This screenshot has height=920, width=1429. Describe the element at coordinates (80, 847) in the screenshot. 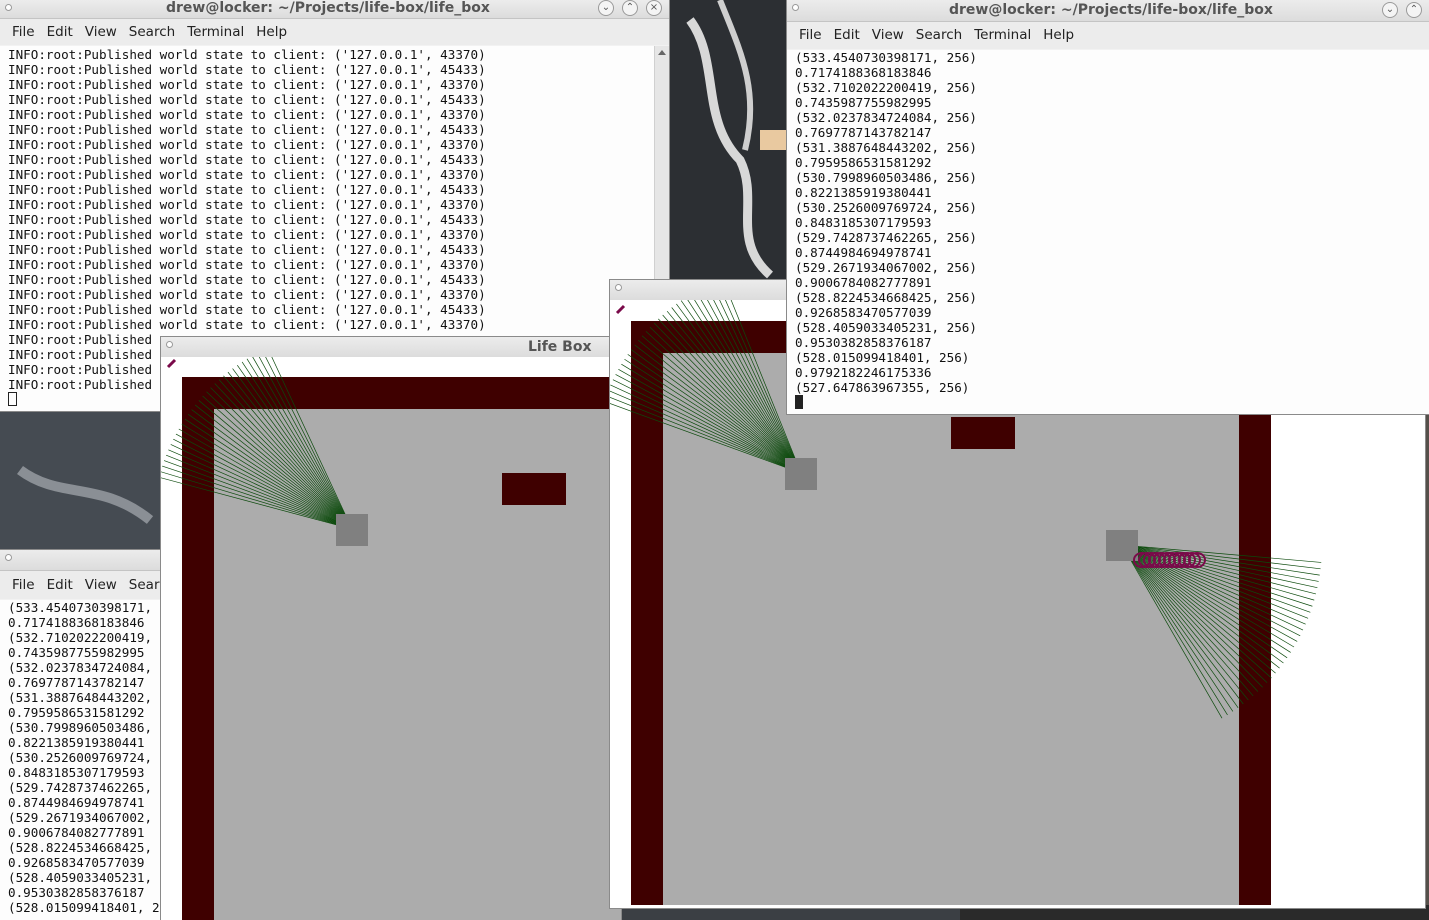

I see `terminal-line: (528.8224534668425,` at that location.